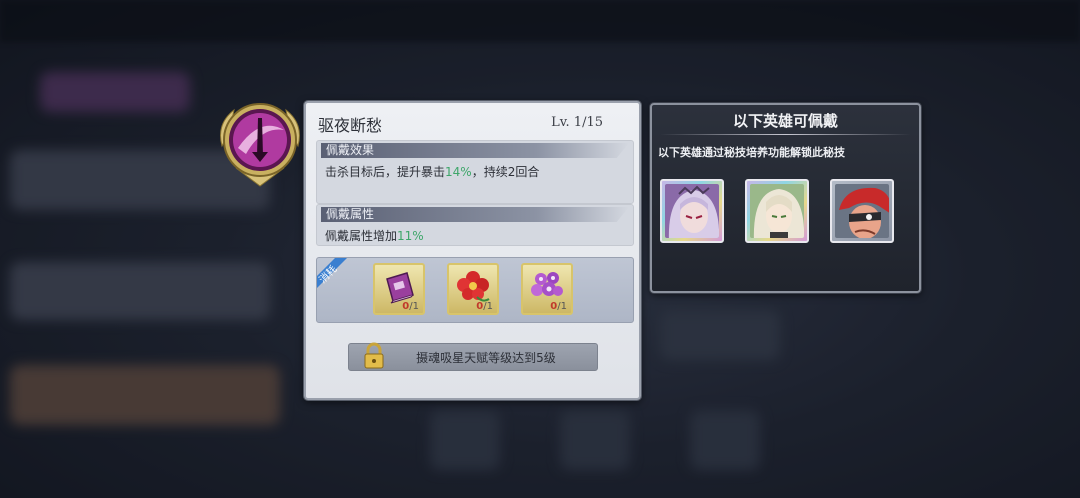  What do you see at coordinates (505, 172) in the screenshot?
I see `effect-text-suffix: ，持续2回合` at bounding box center [505, 172].